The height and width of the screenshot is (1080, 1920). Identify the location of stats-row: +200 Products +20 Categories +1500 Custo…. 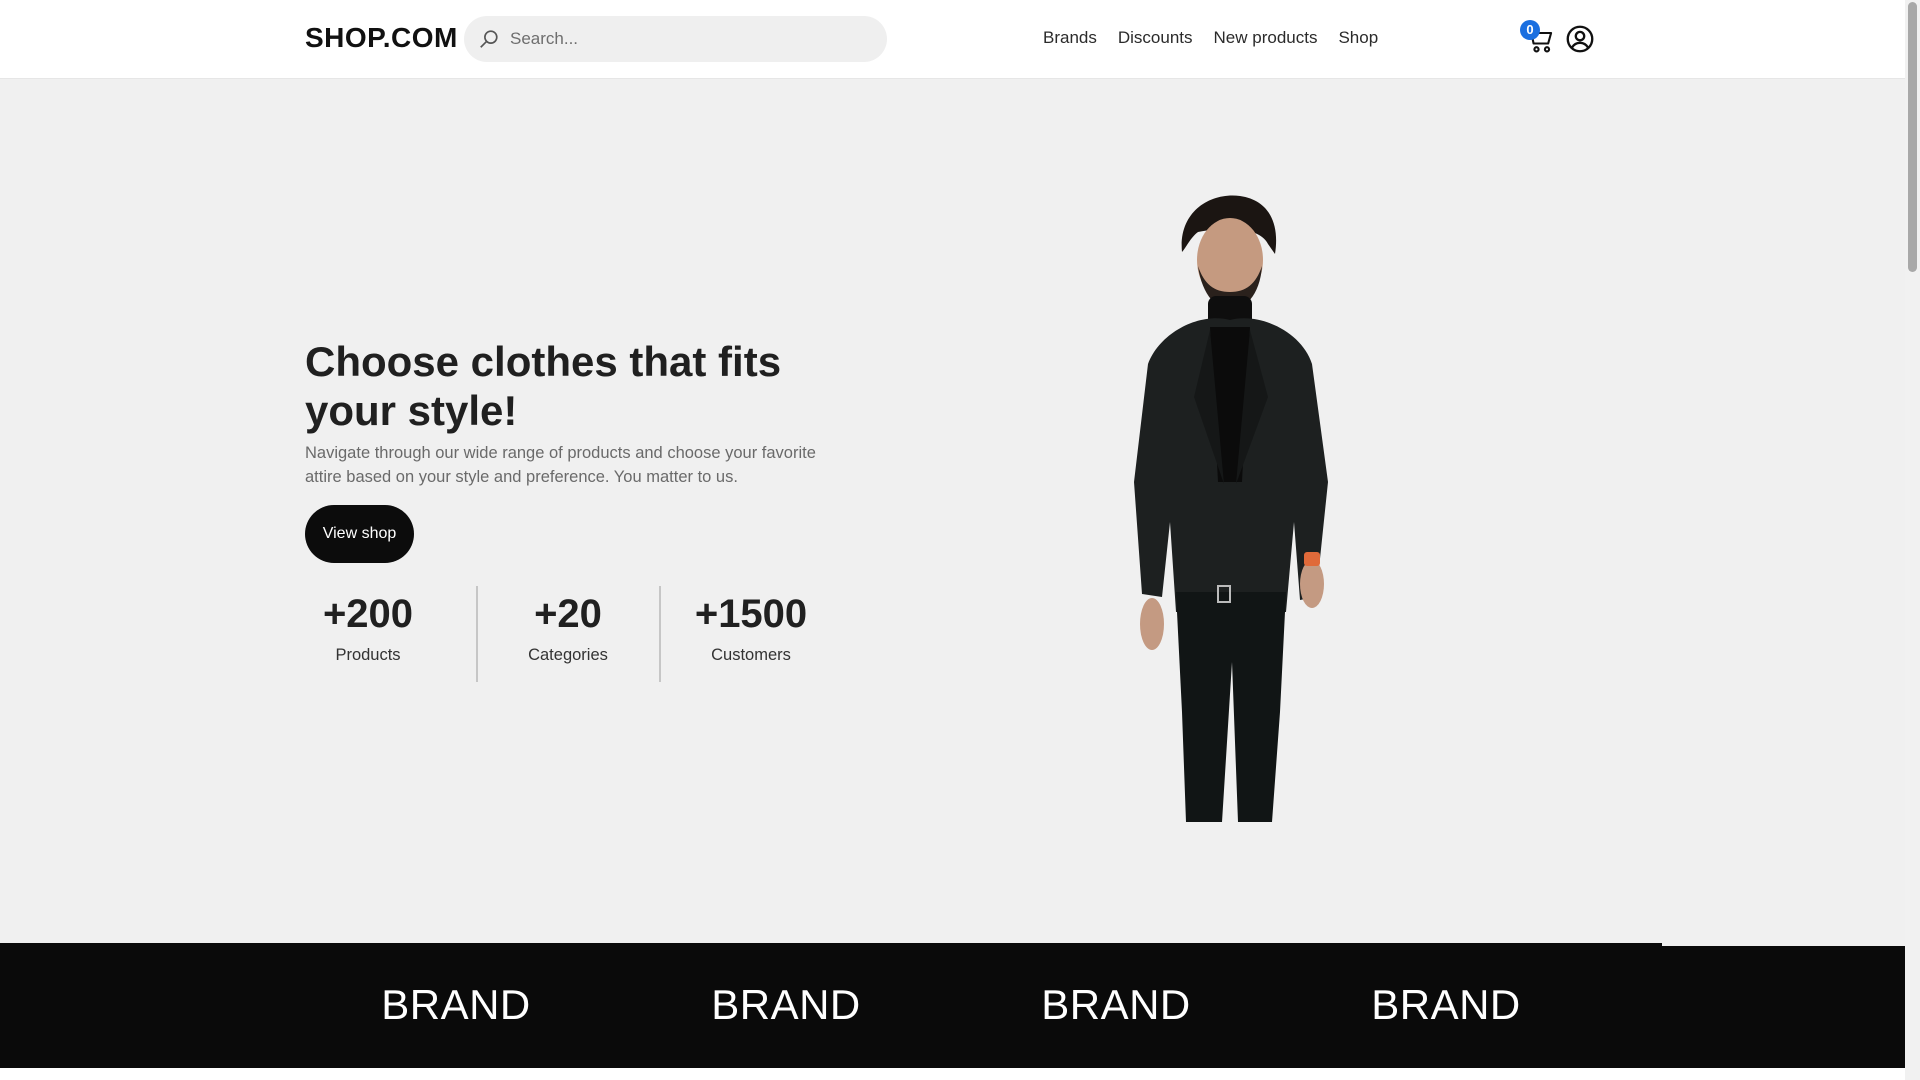
(565, 634).